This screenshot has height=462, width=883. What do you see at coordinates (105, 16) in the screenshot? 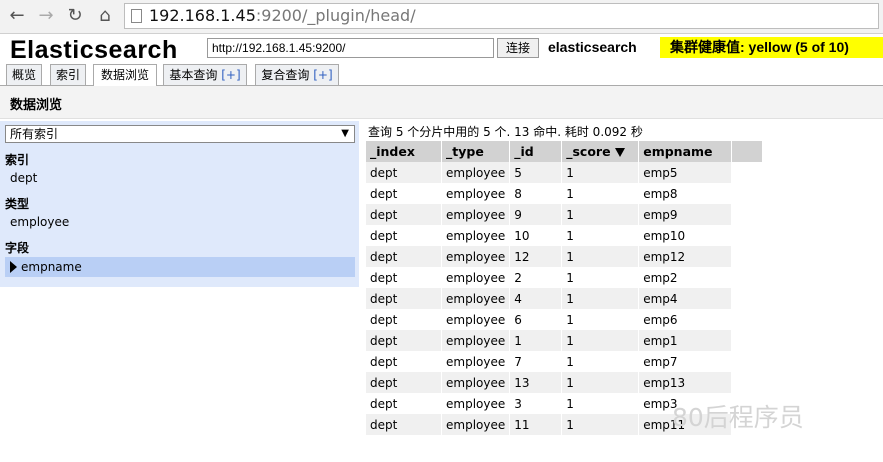
I see `home-icon: ⌂` at bounding box center [105, 16].